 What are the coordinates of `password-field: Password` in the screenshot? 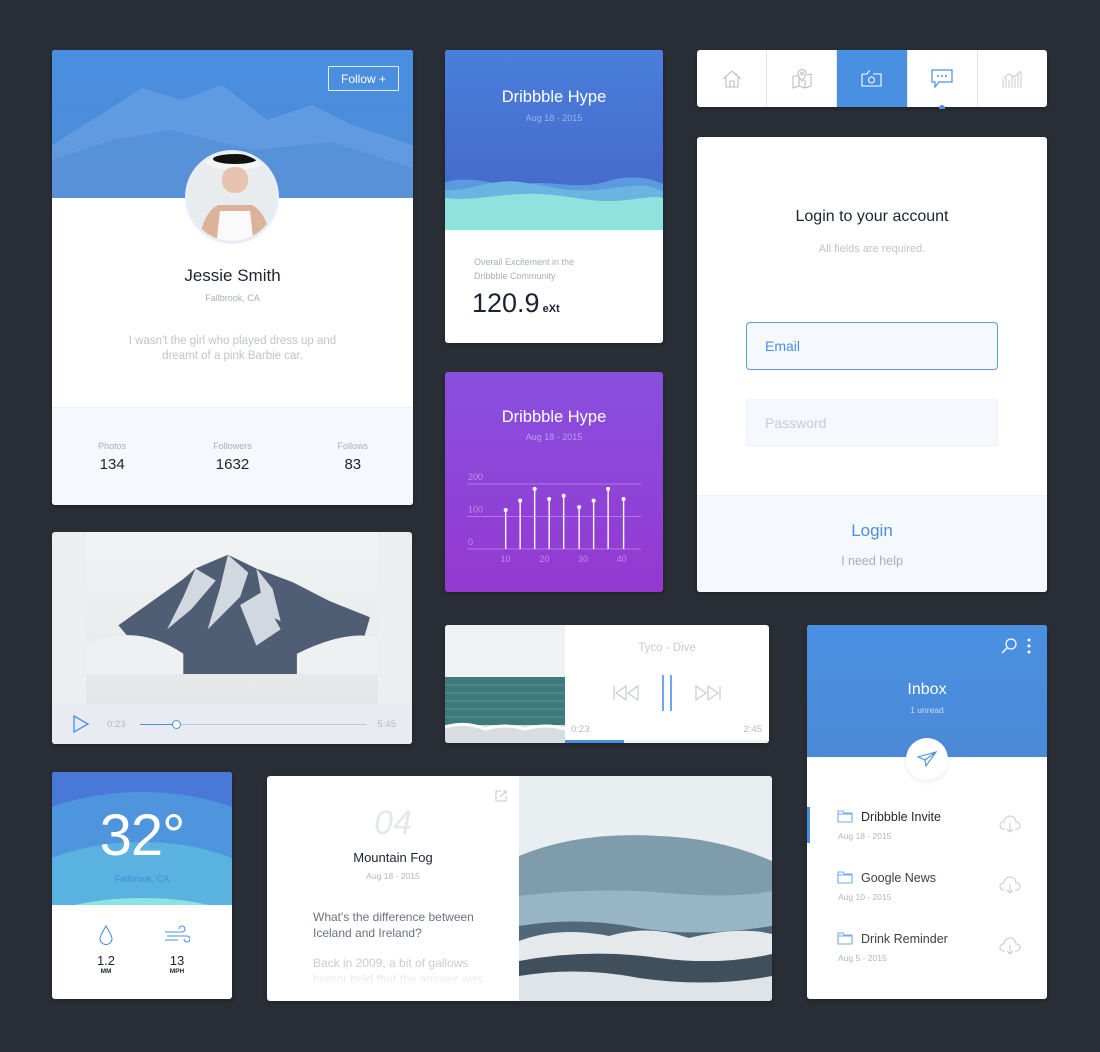 It's located at (872, 423).